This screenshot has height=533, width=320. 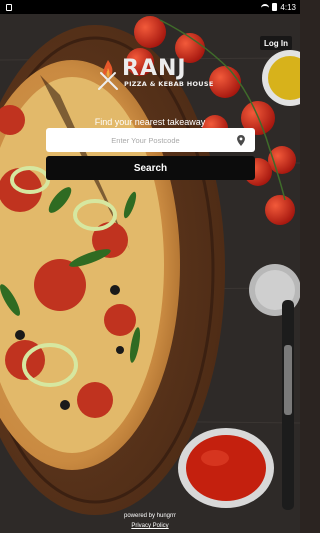 I want to click on location-pin-icon, so click(x=241, y=140).